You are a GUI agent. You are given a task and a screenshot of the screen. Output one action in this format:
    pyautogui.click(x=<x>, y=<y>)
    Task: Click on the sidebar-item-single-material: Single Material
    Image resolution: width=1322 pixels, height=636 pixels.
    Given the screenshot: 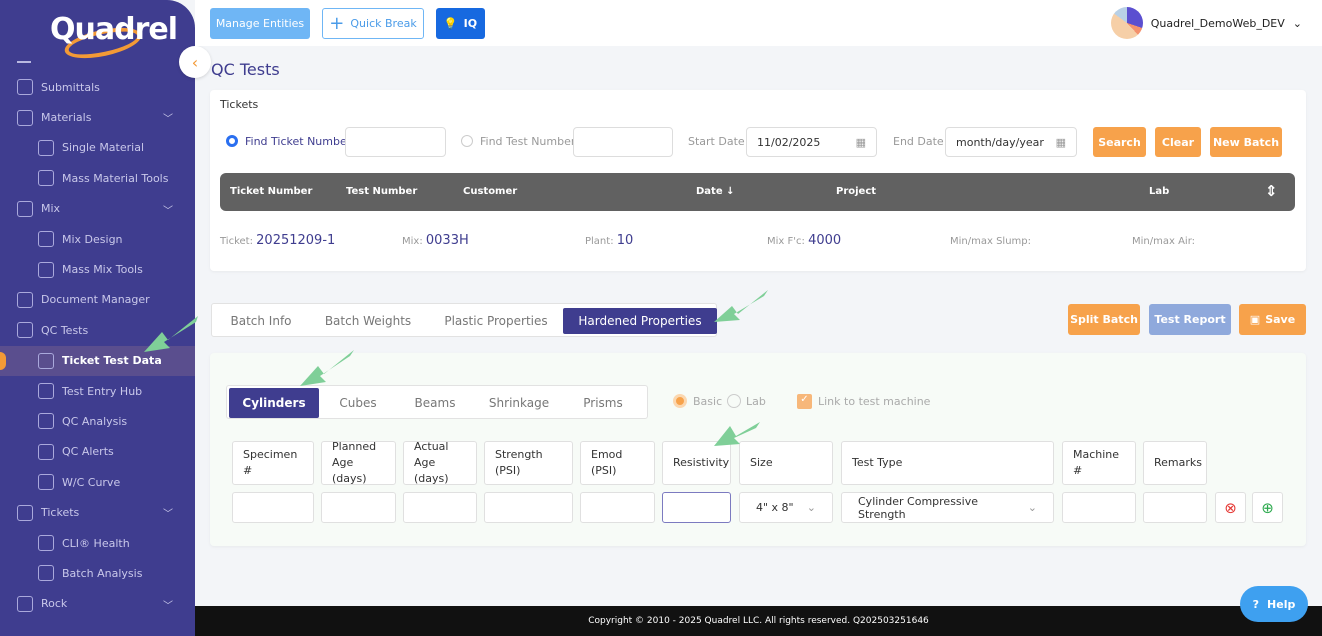 What is the action you would take?
    pyautogui.click(x=97, y=148)
    